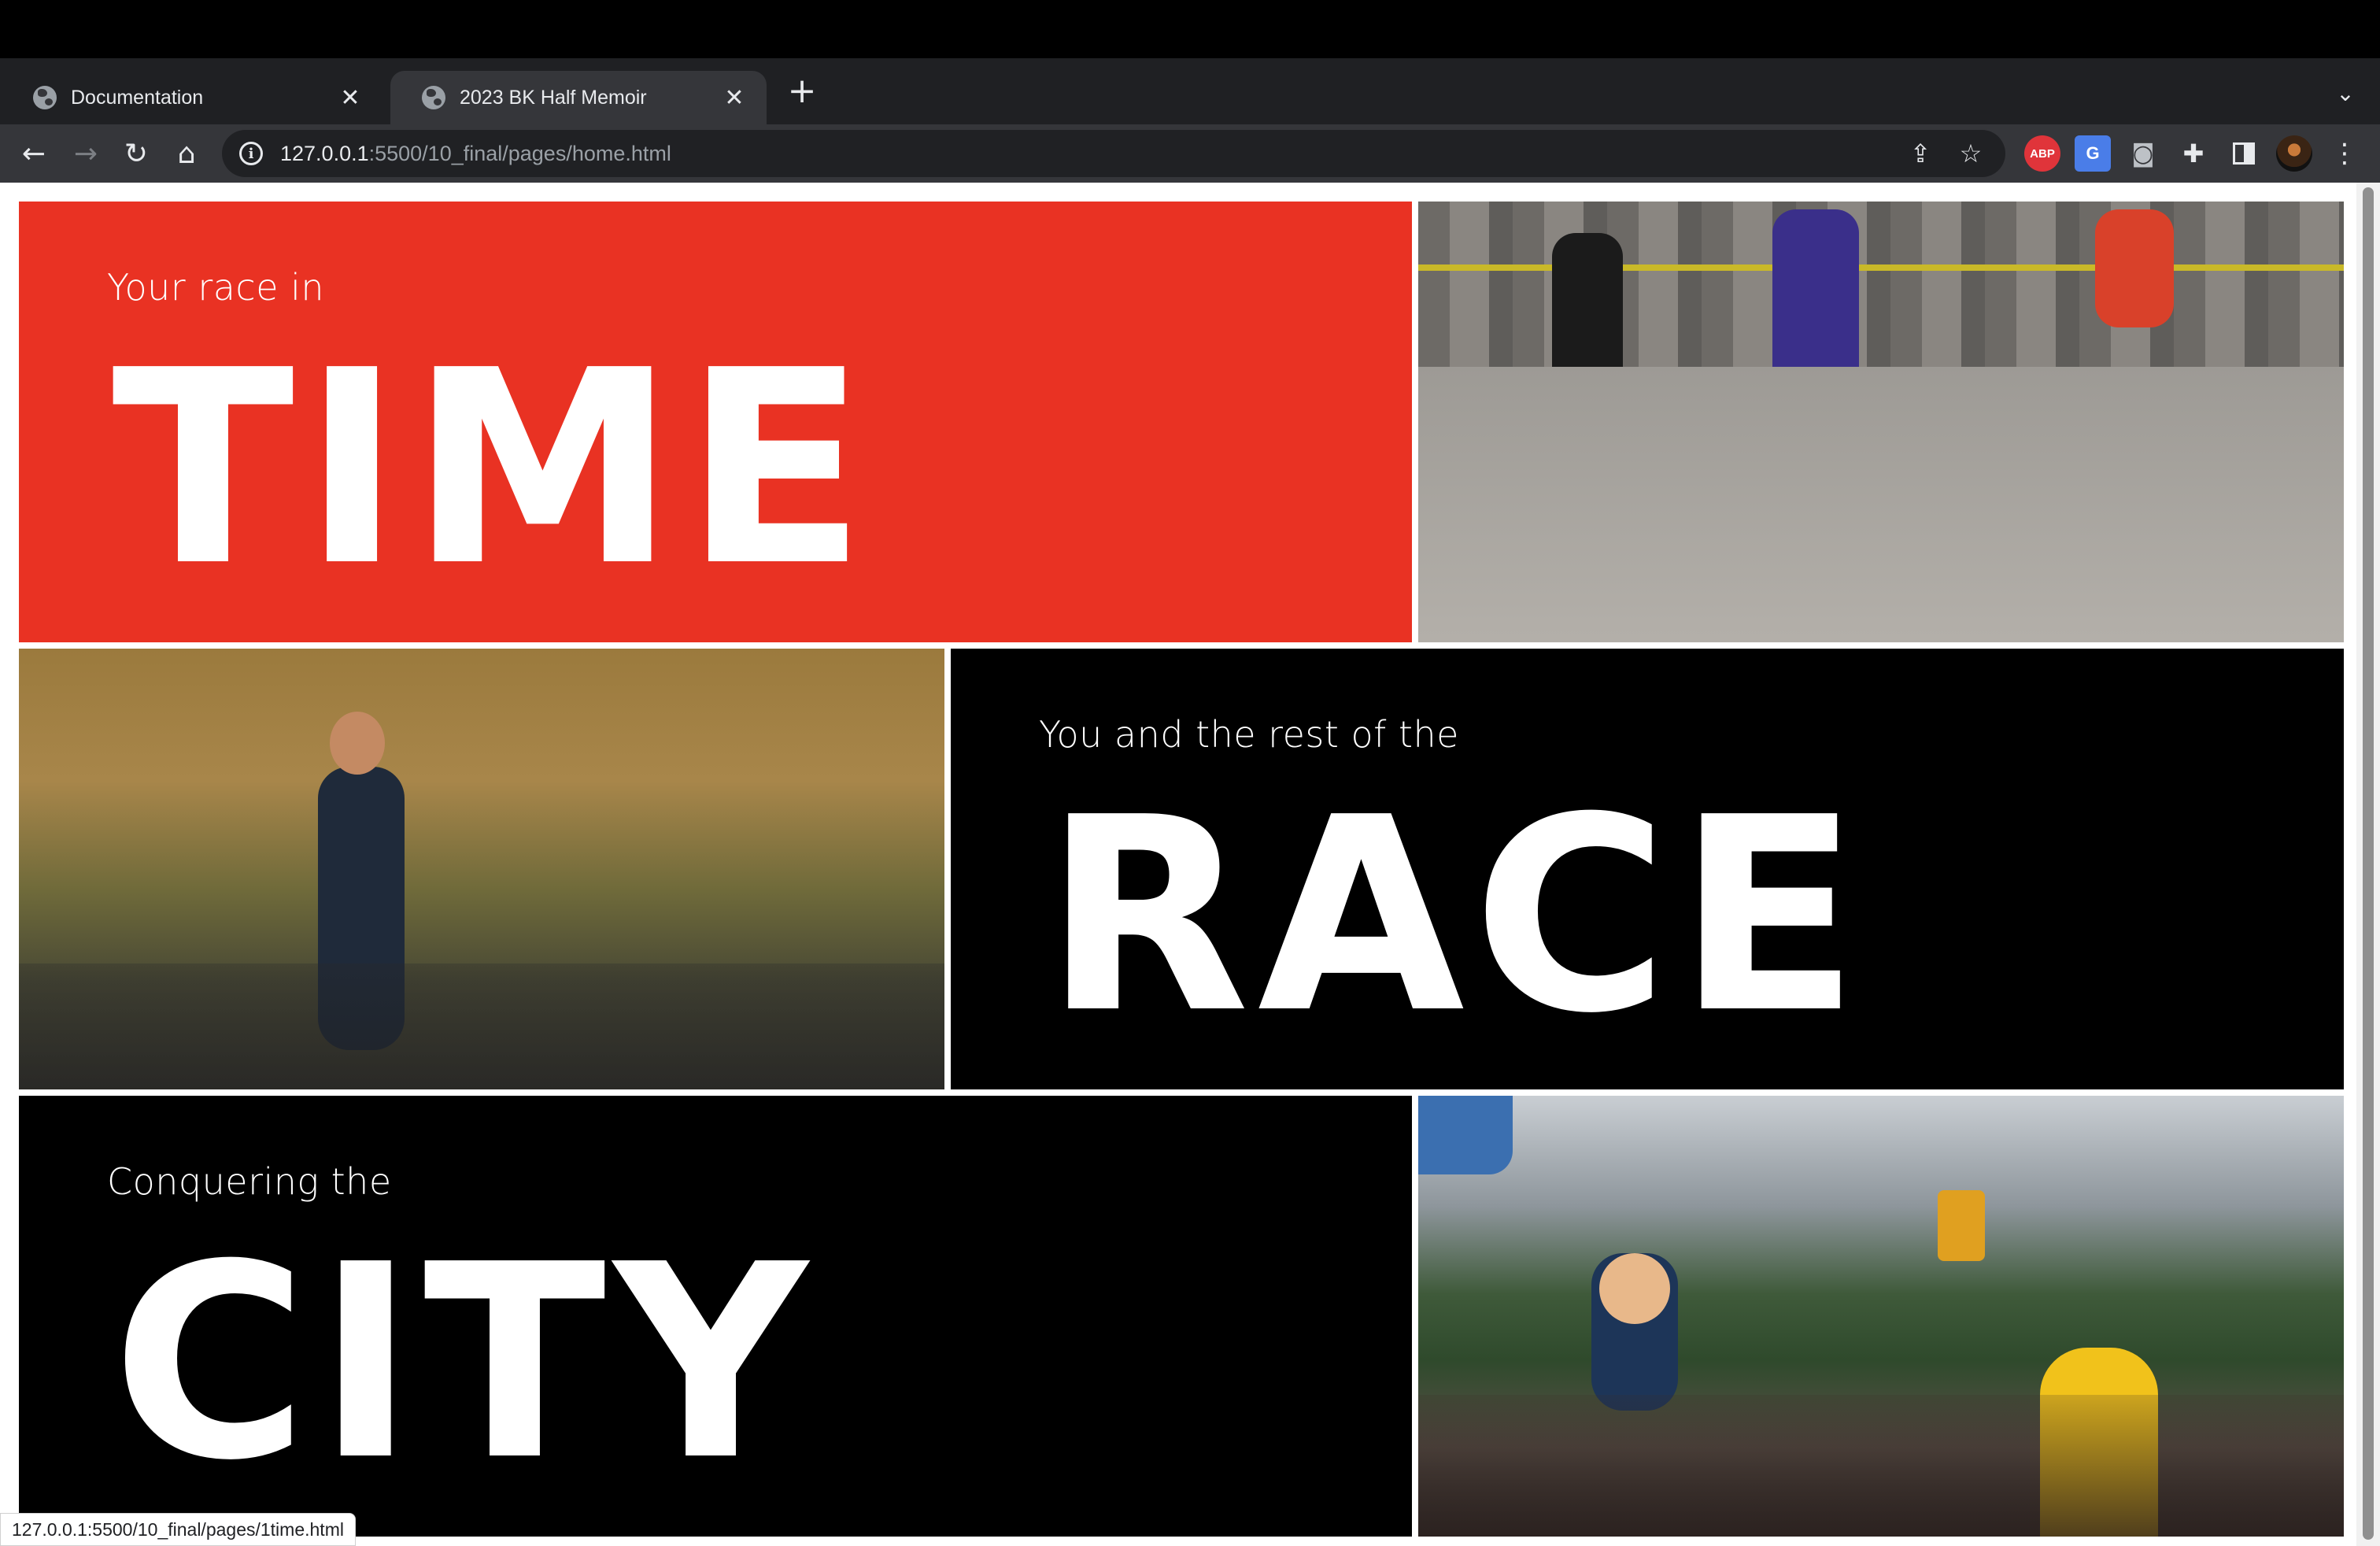  I want to click on reload-button: ↻, so click(136, 153).